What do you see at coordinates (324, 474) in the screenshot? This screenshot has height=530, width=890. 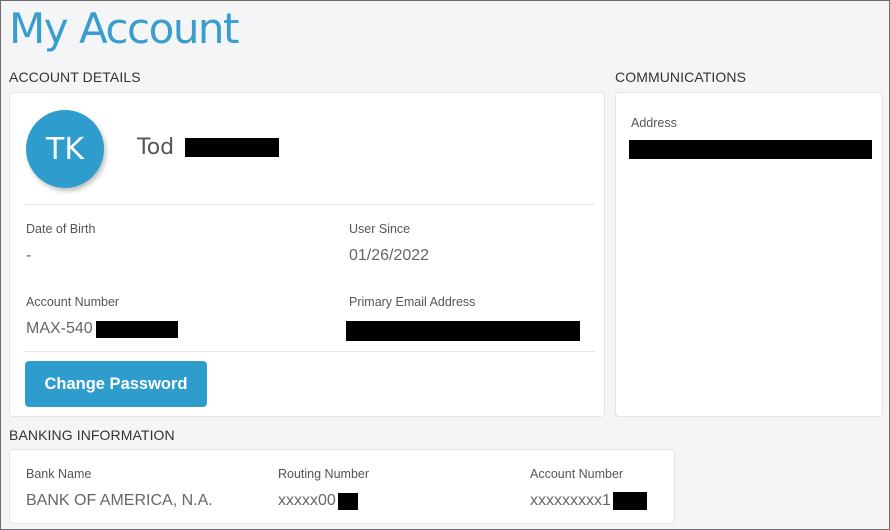 I see `routing-number-label: Routing Number` at bounding box center [324, 474].